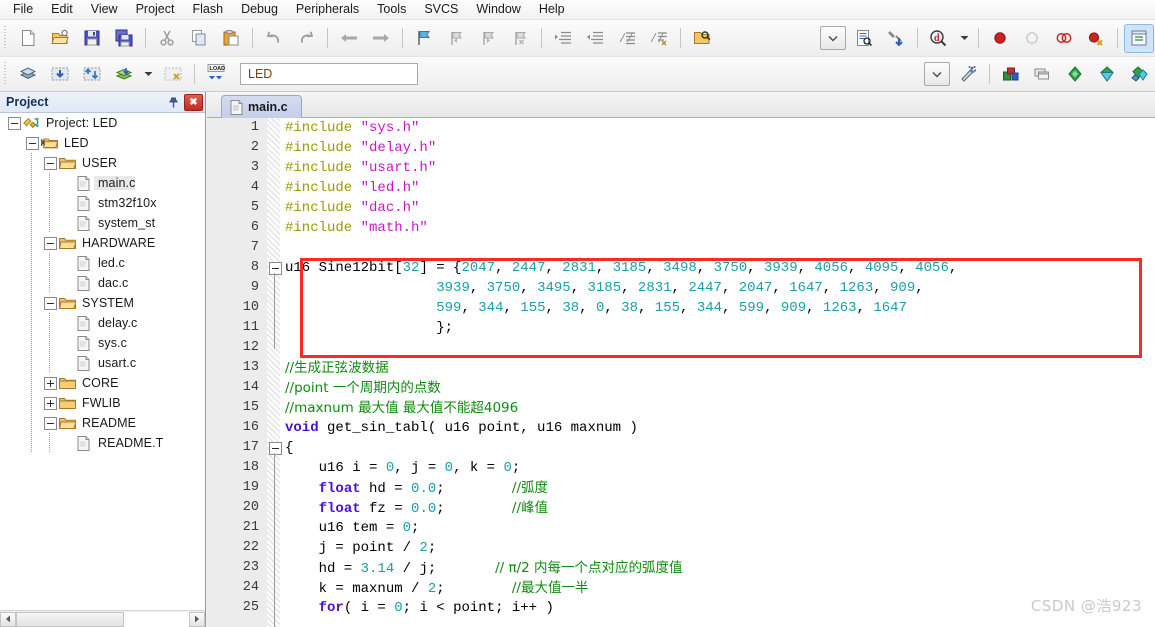 Image resolution: width=1155 pixels, height=627 pixels. Describe the element at coordinates (1011, 74) in the screenshot. I see `manage-components-icon` at that location.